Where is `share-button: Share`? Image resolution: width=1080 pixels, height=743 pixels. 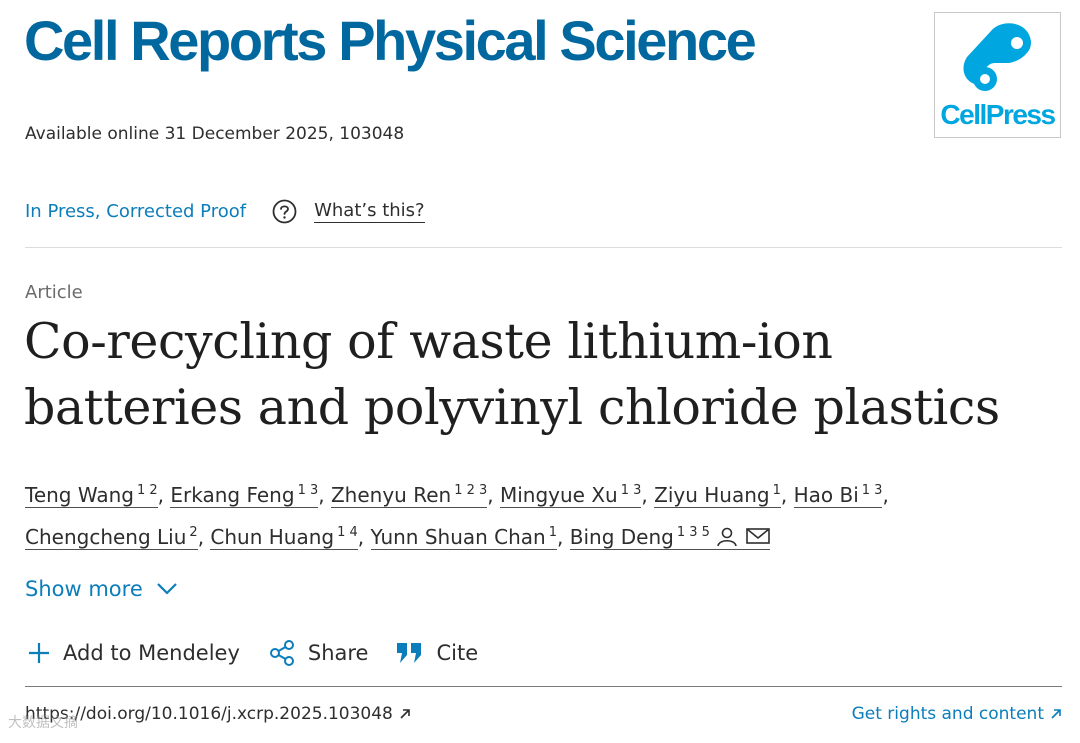 share-button: Share is located at coordinates (318, 653).